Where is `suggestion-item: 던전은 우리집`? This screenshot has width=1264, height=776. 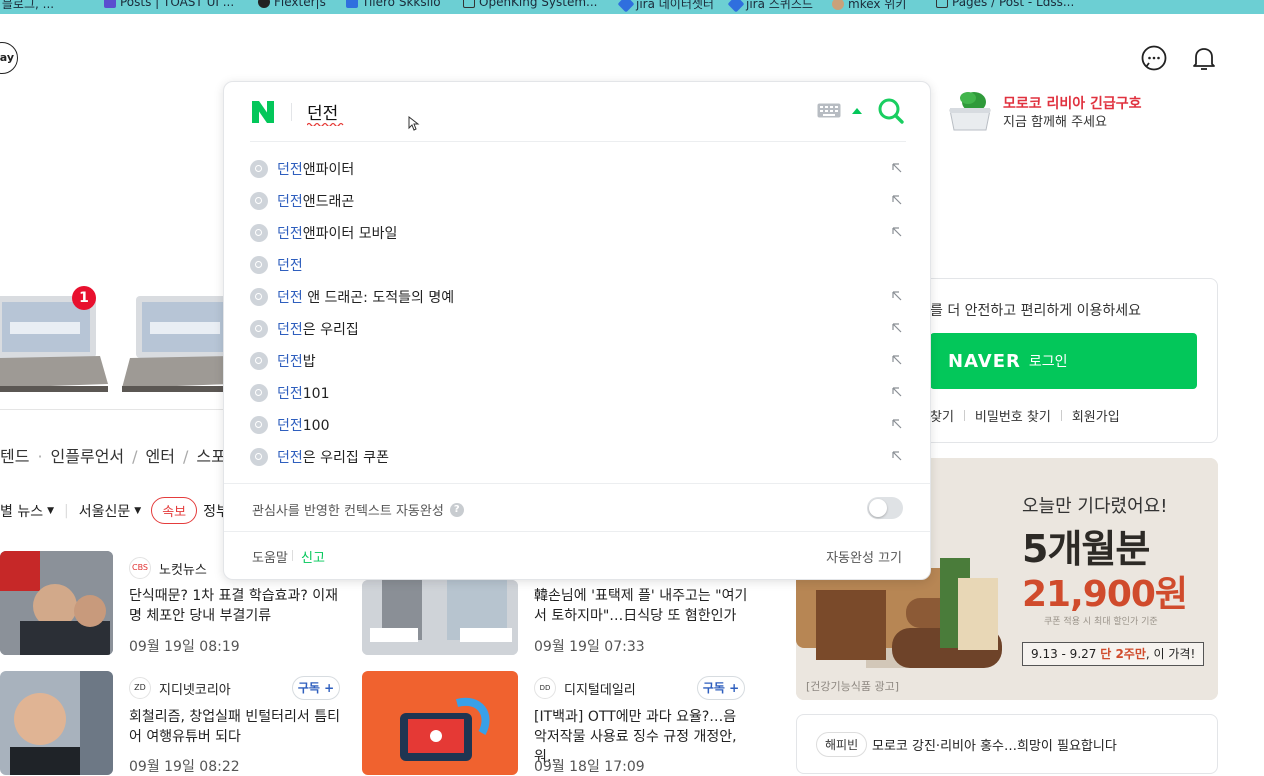
suggestion-item: 던전은 우리집 is located at coordinates (578, 329).